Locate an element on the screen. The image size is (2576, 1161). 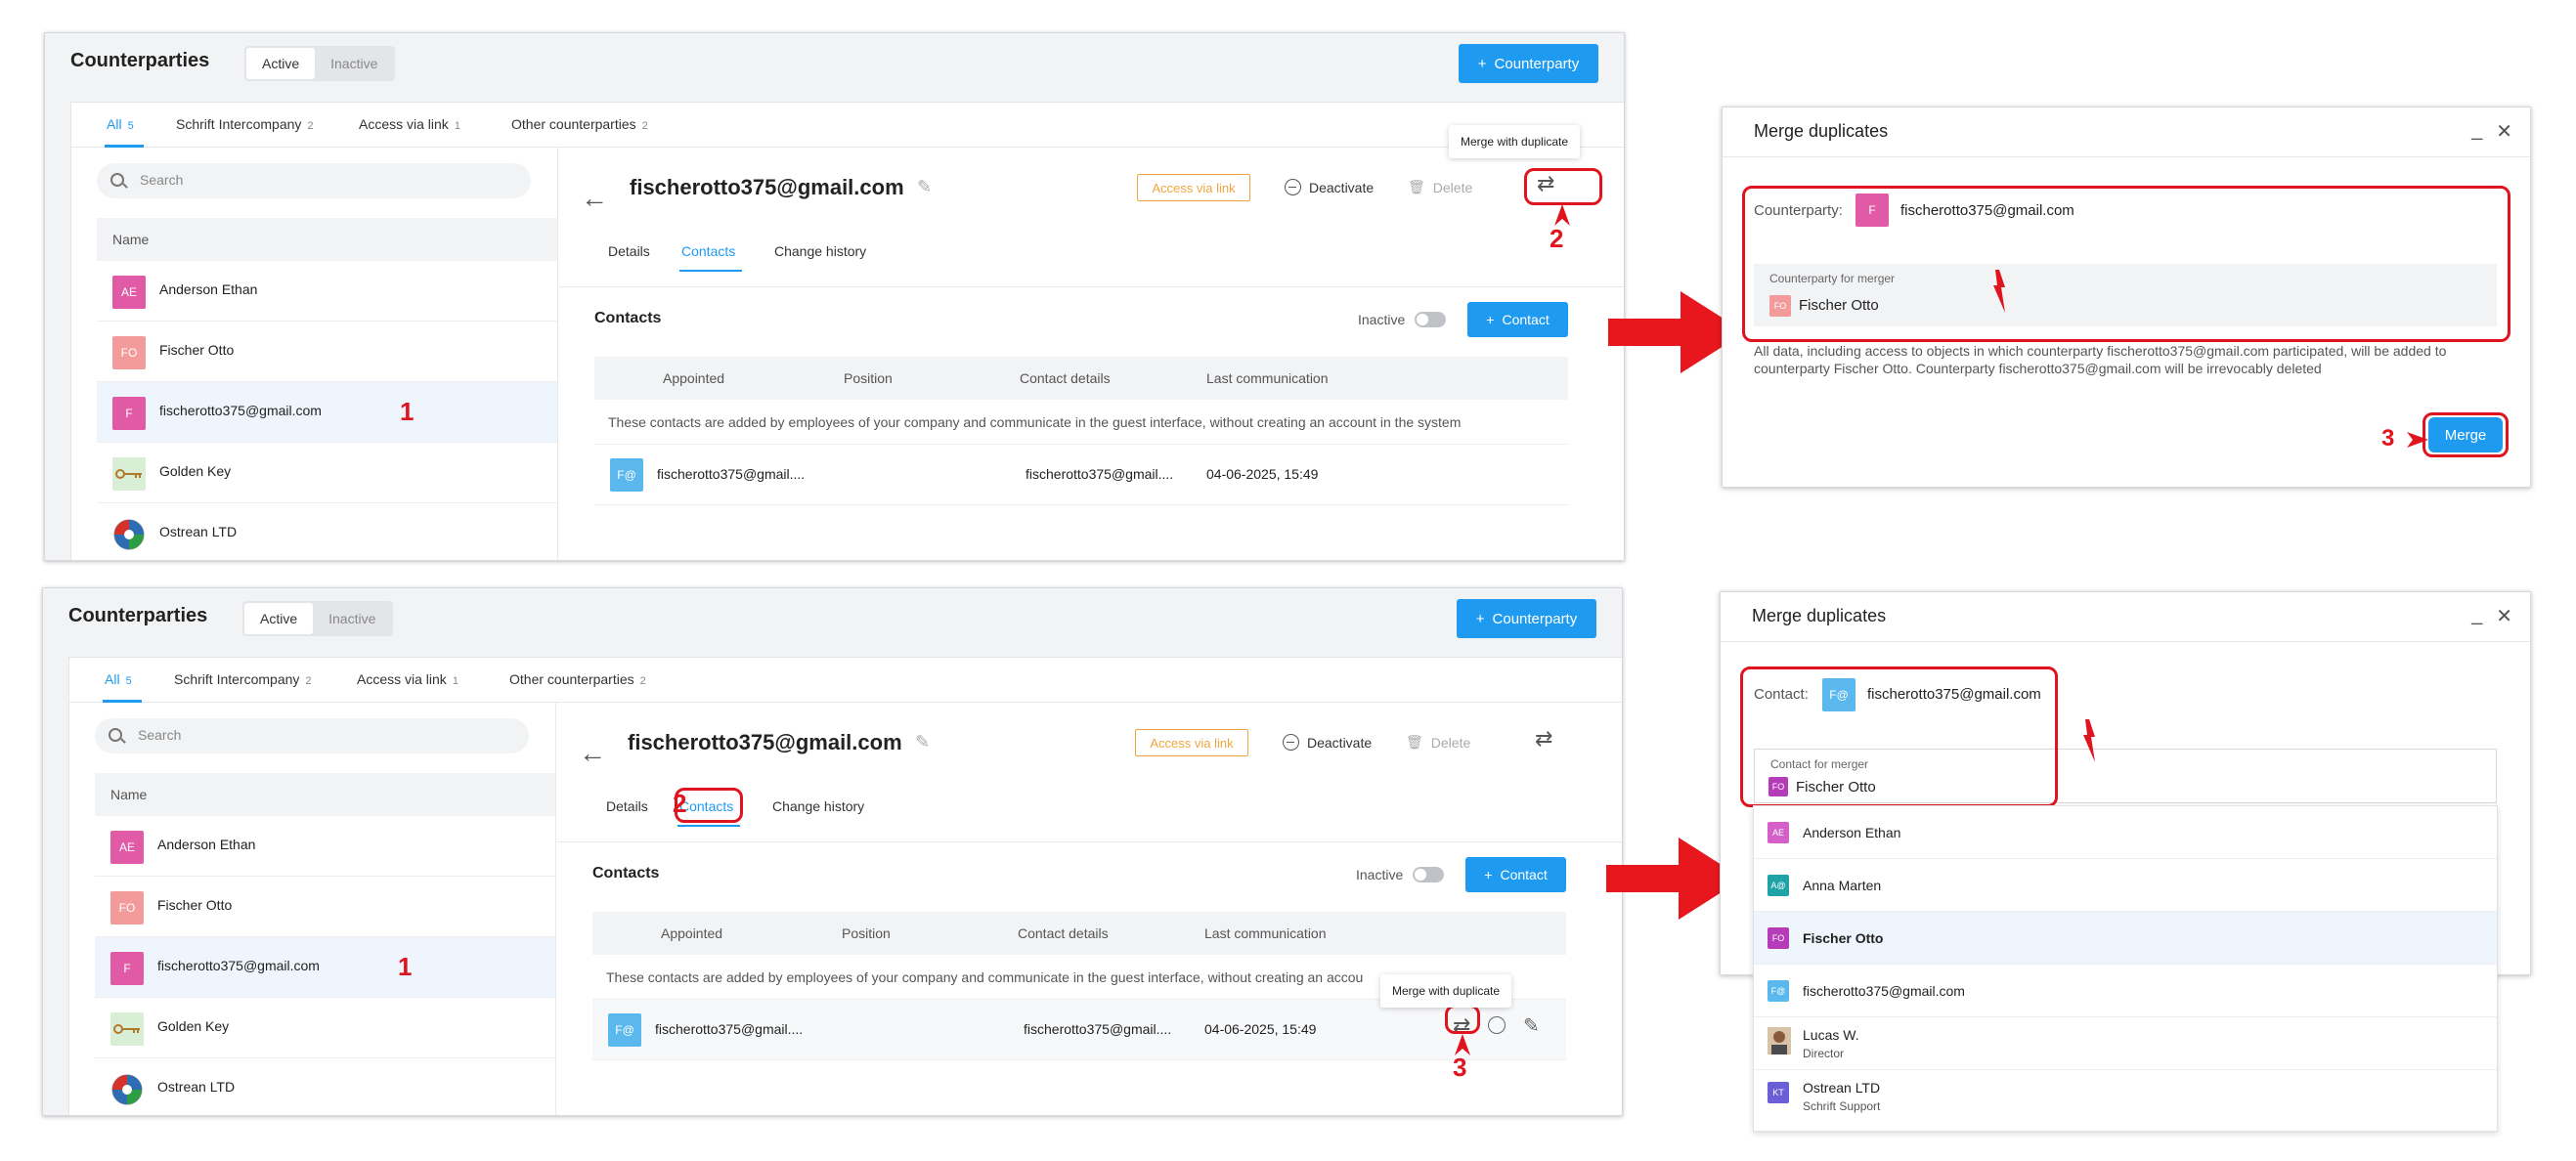
avatar: AE is located at coordinates (129, 292).